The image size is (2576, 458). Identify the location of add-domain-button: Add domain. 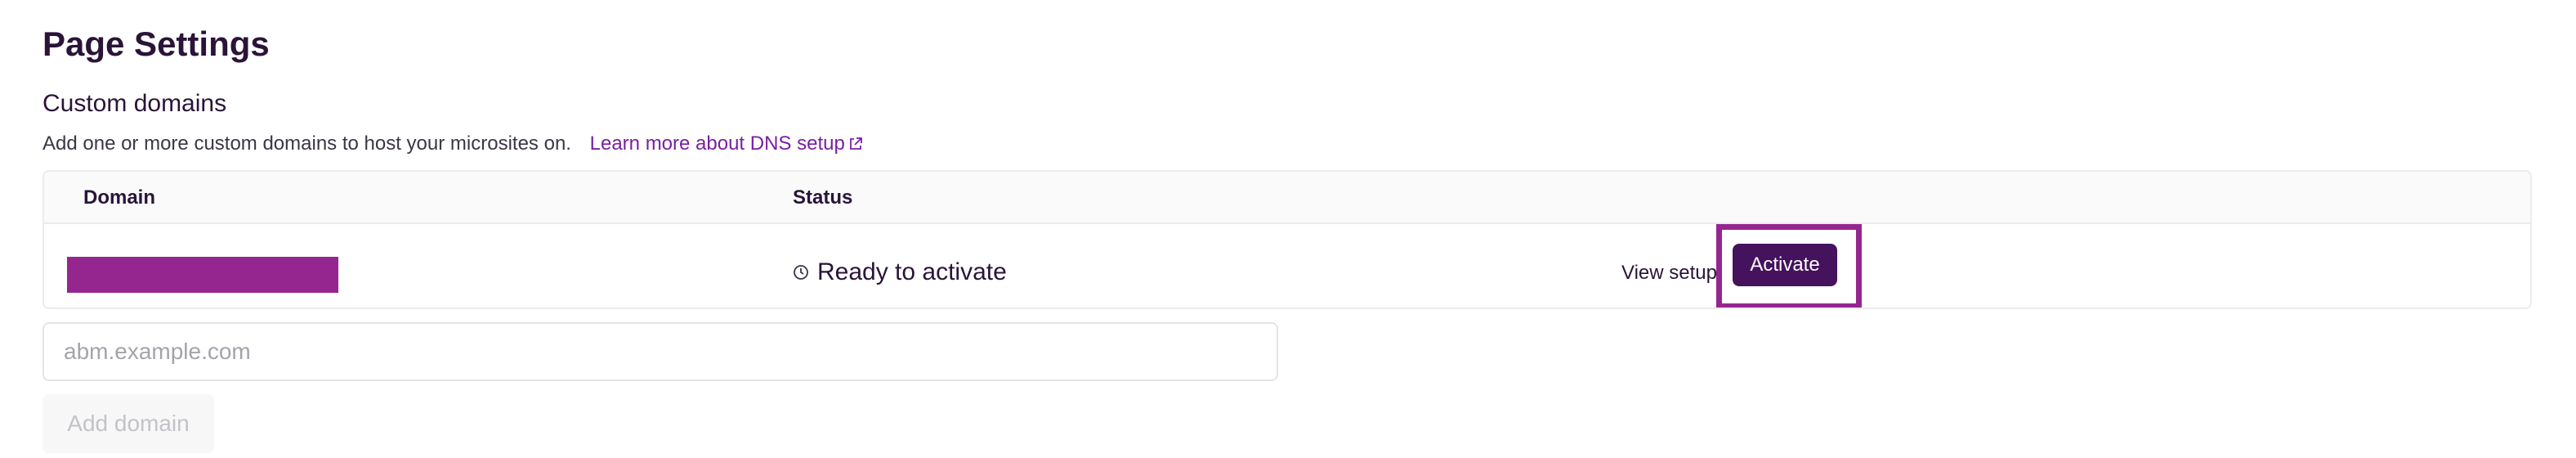
(128, 423).